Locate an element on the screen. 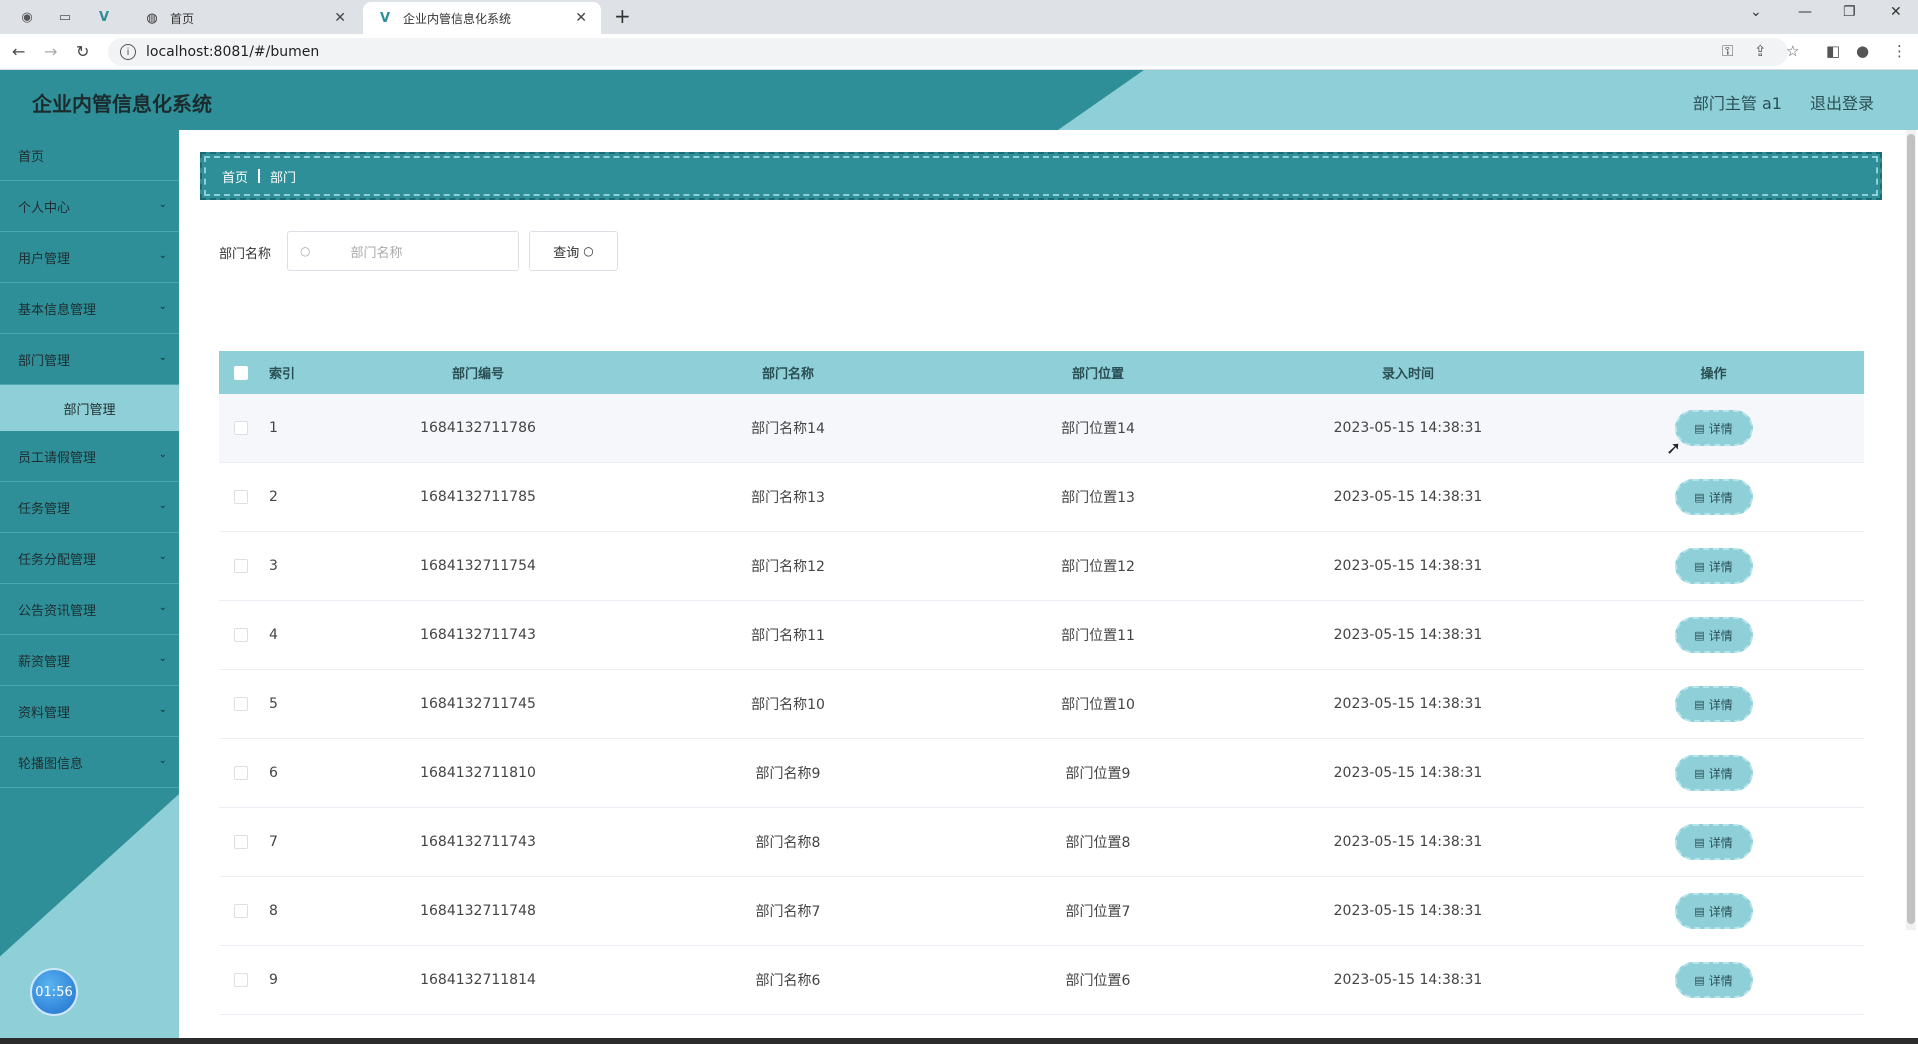 The width and height of the screenshot is (1918, 1044). cell-dept-no: 1684132711786 is located at coordinates (478, 428).